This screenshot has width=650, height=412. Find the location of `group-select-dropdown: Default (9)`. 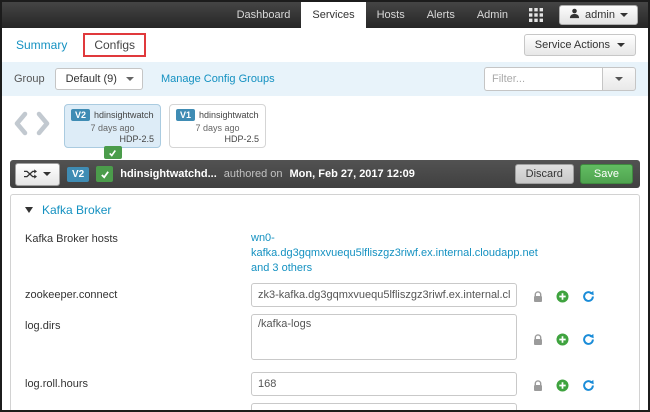

group-select-dropdown: Default (9) is located at coordinates (98, 79).